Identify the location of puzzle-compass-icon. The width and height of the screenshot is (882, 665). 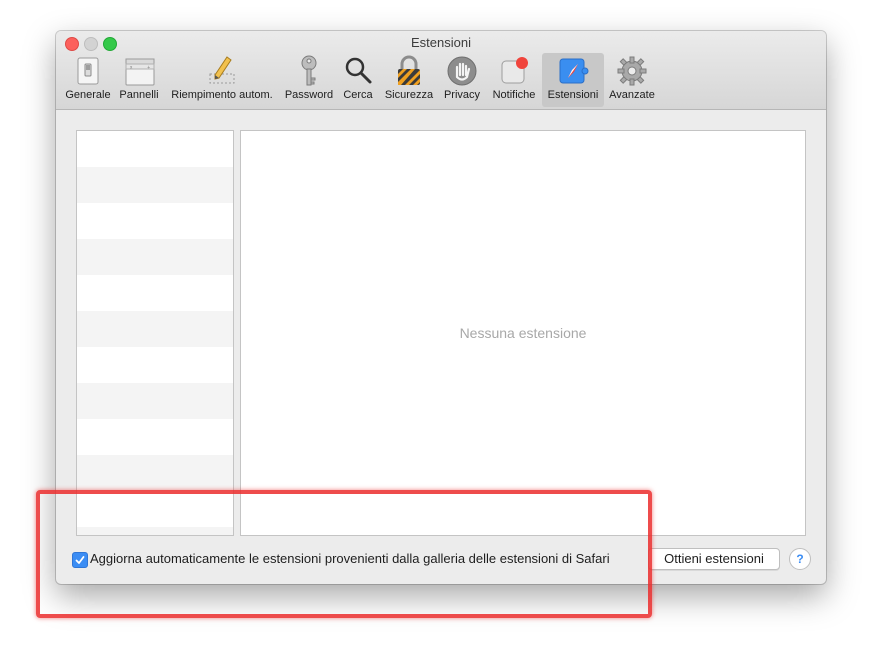
(573, 71).